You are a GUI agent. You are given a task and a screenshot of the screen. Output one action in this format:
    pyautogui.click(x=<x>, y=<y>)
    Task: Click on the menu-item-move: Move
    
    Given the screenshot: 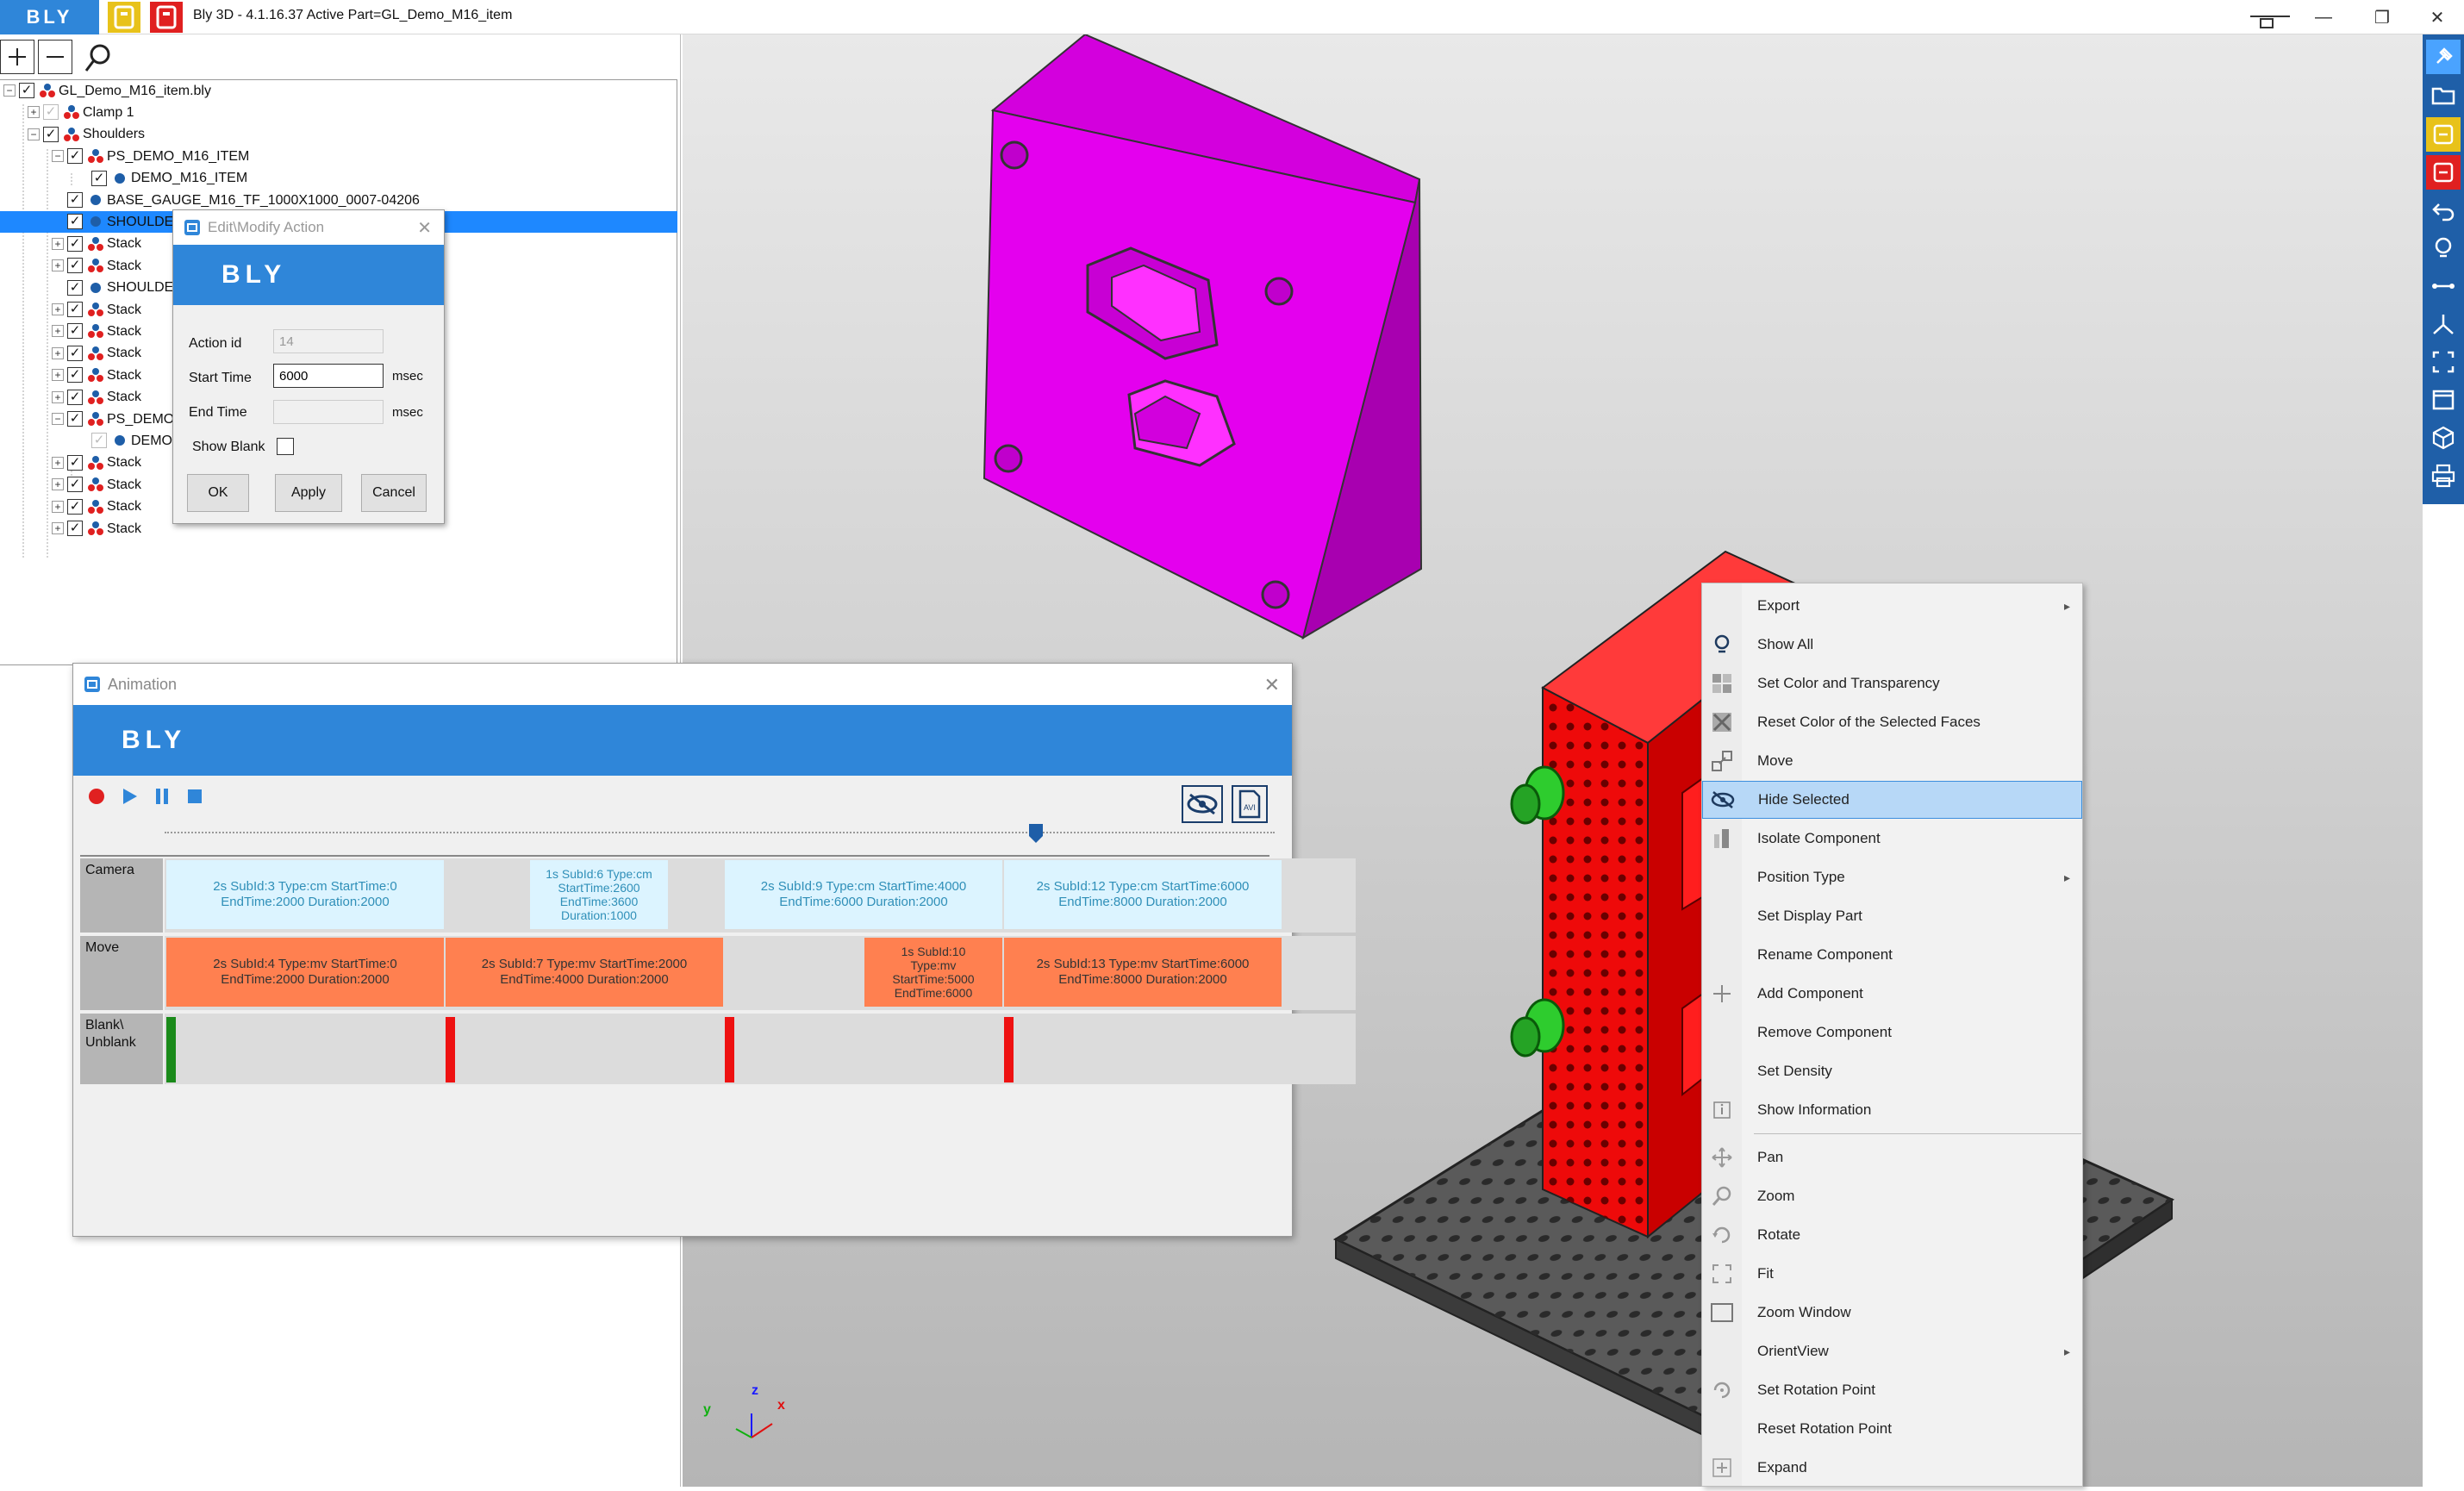 What is the action you would take?
    pyautogui.click(x=1892, y=761)
    